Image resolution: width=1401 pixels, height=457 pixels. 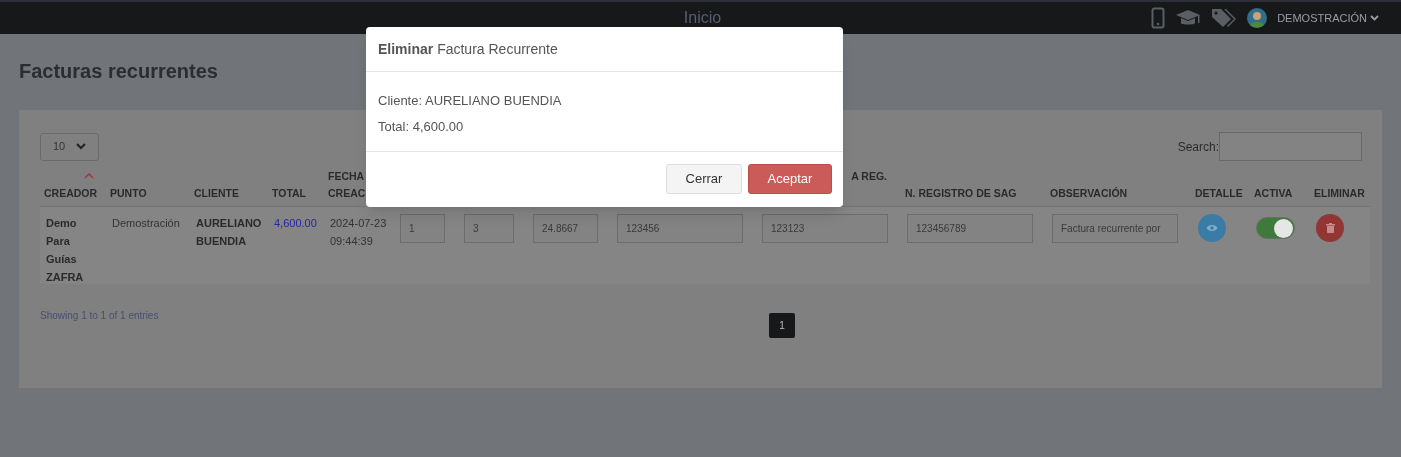 What do you see at coordinates (874, 176) in the screenshot?
I see `column-header: A REG.` at bounding box center [874, 176].